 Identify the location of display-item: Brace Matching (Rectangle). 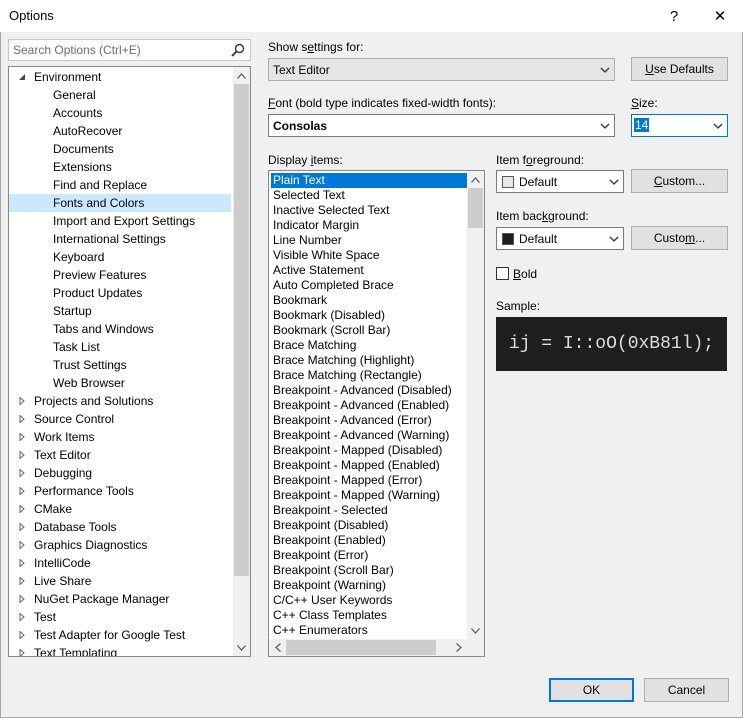
(369, 375).